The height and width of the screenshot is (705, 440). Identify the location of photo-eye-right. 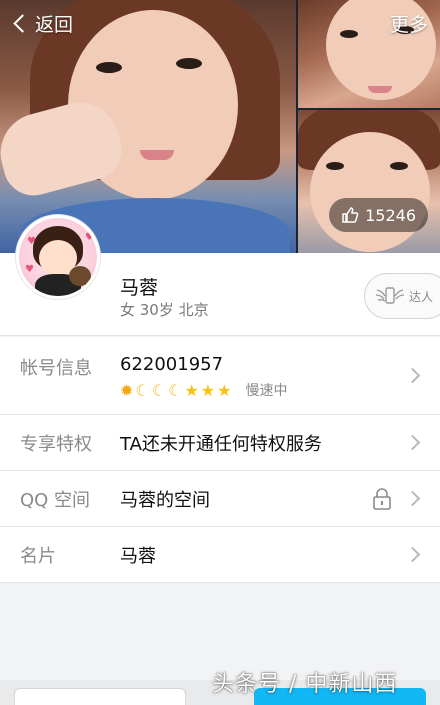
(189, 63).